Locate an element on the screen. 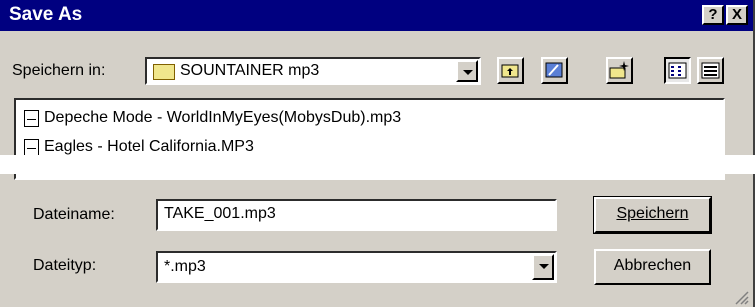 This screenshot has height=307, width=755. desktop-button is located at coordinates (554, 70).